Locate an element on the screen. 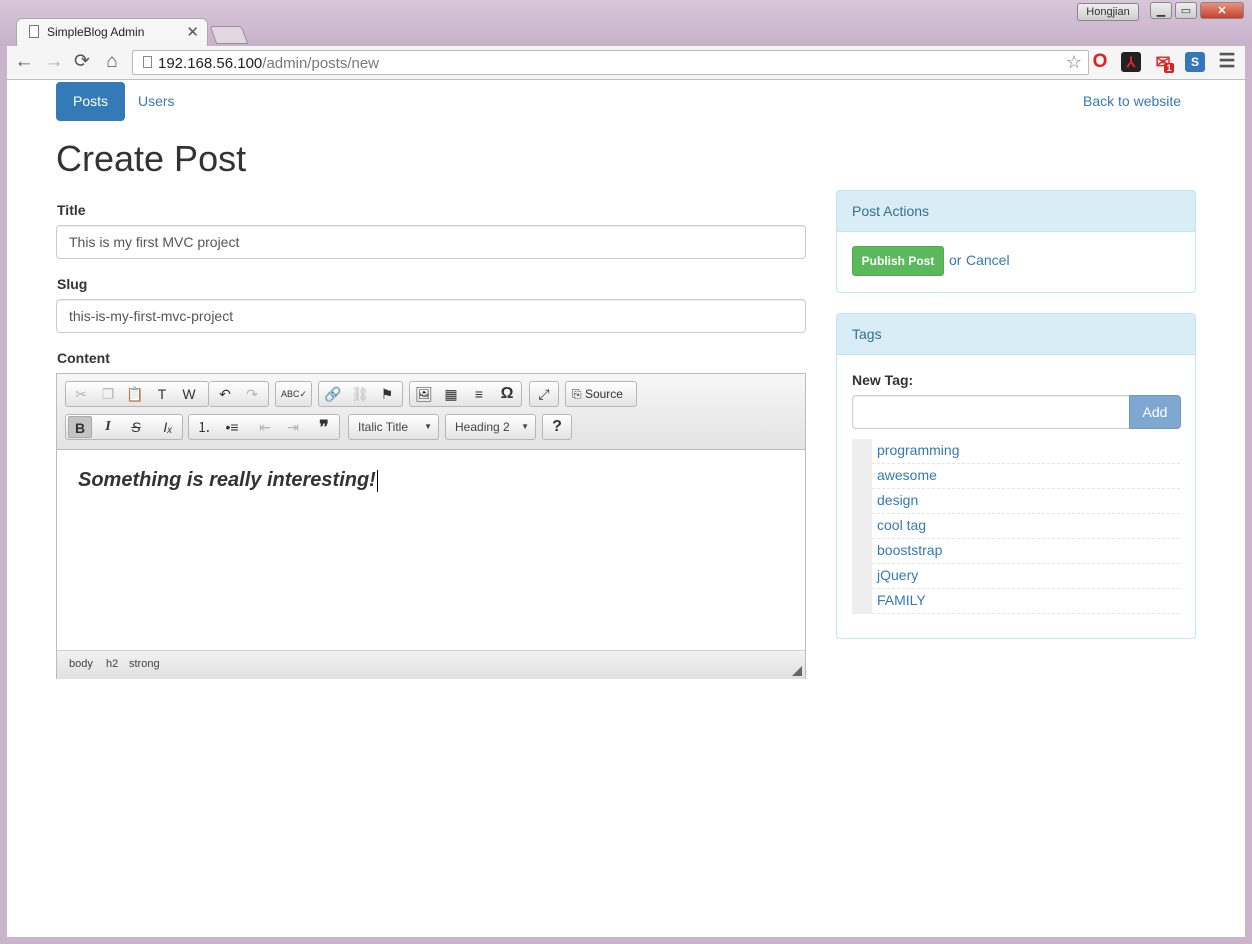 The width and height of the screenshot is (1252, 944). close-window-button: ✕ is located at coordinates (1222, 10).